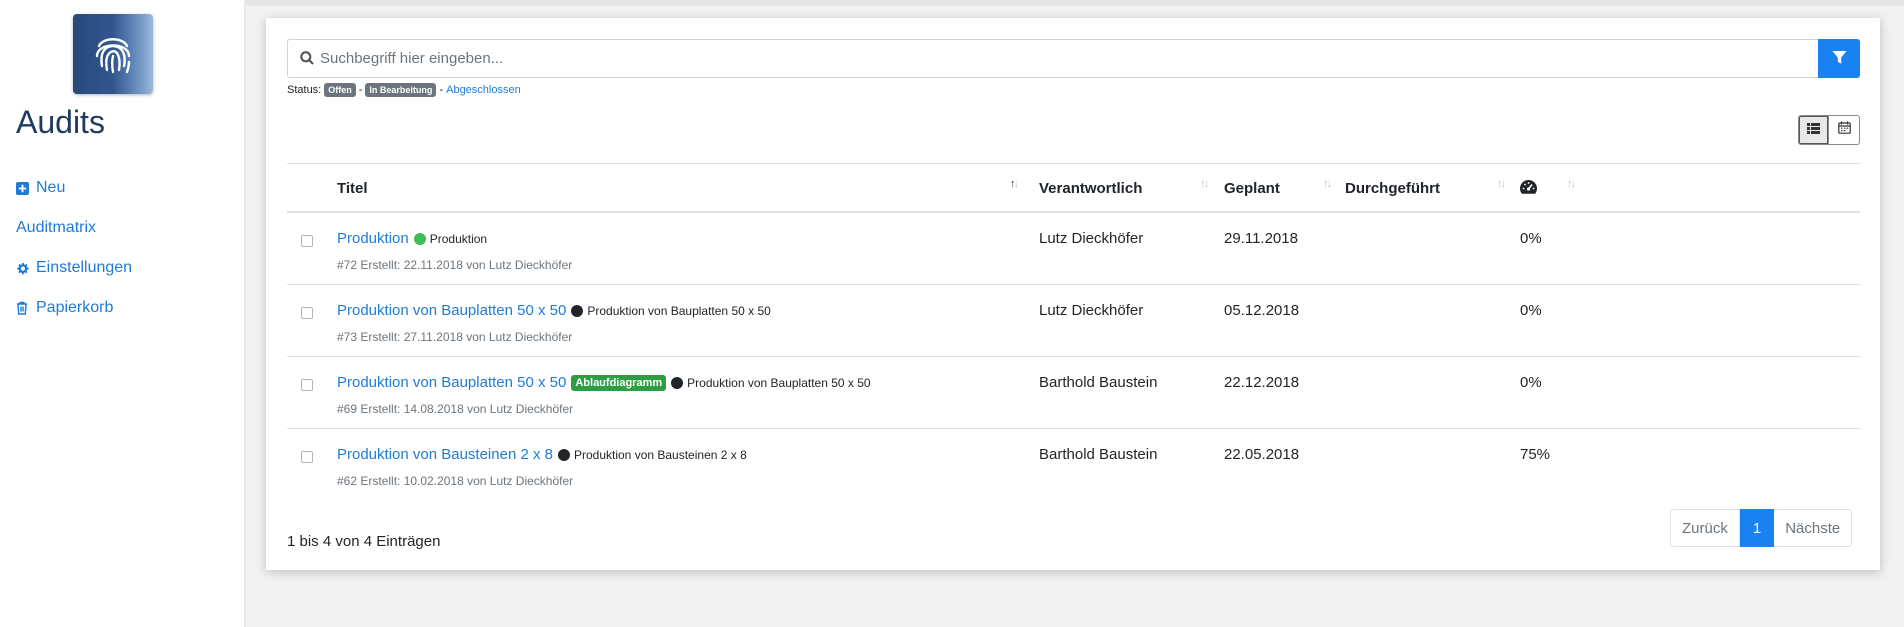  I want to click on list-view-button, so click(1813, 130).